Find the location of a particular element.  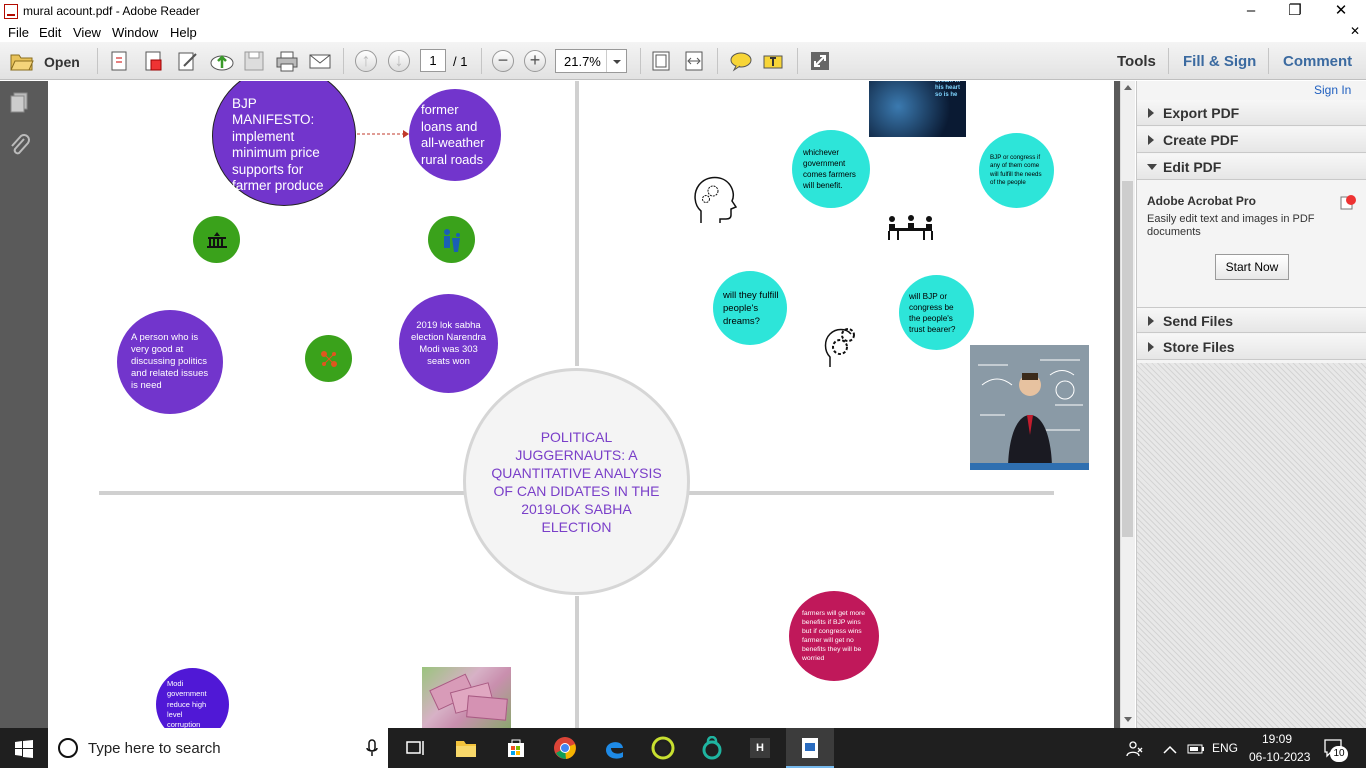

zoom-select: 21.7% is located at coordinates (591, 61).